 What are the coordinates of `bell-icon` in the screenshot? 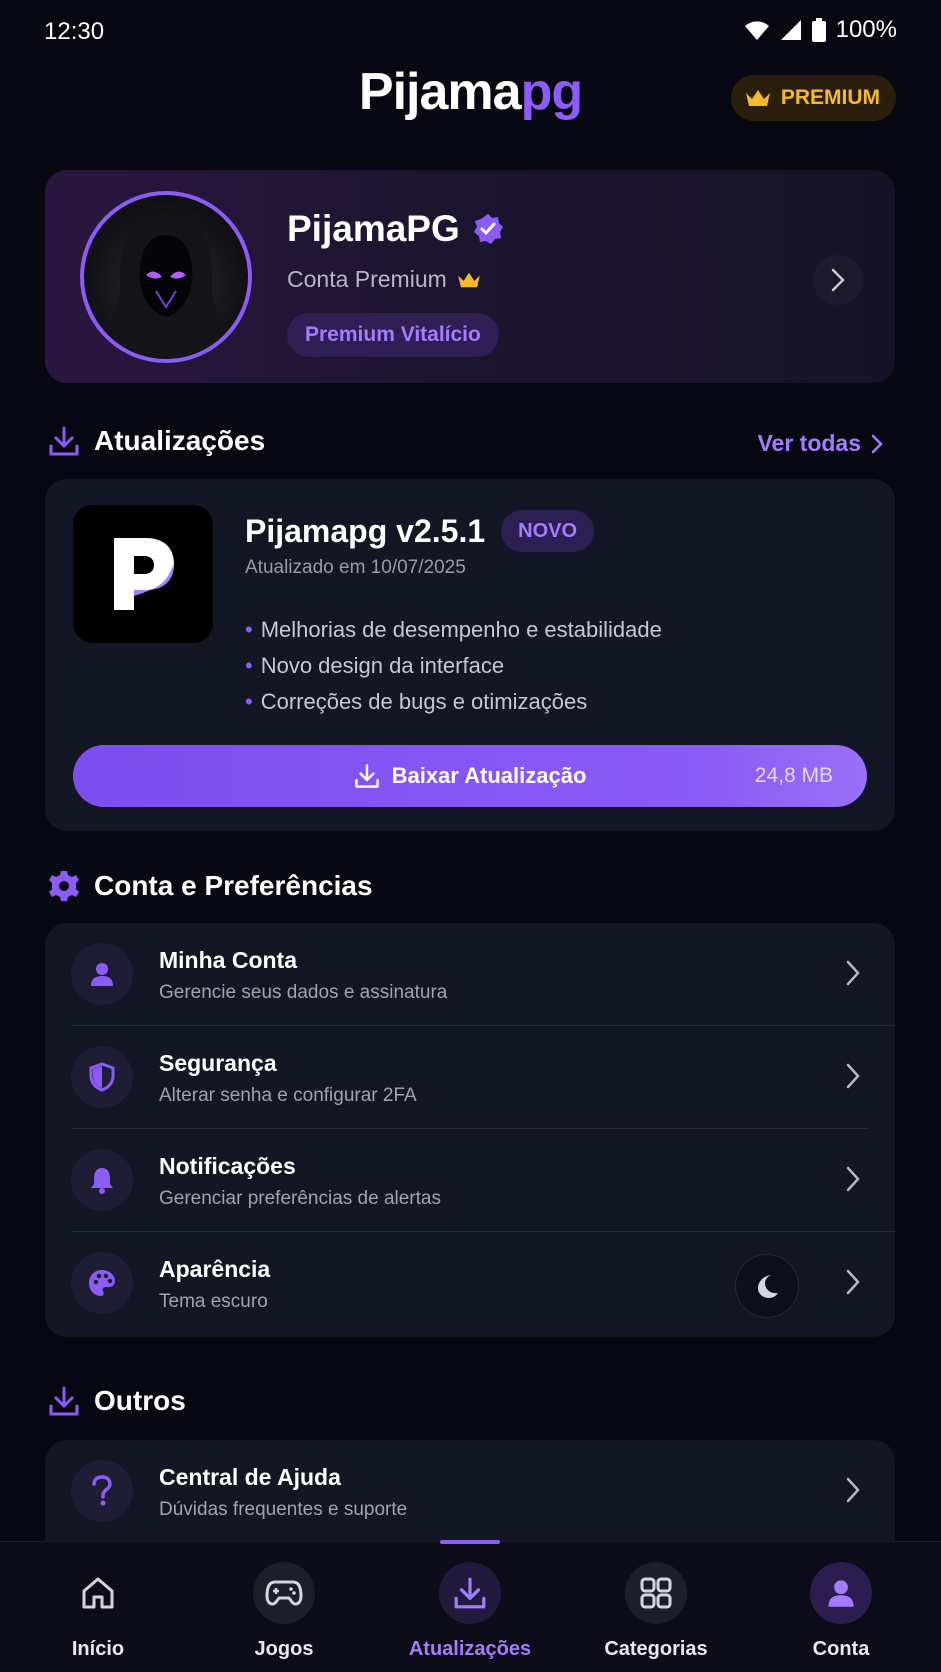 It's located at (102, 1181).